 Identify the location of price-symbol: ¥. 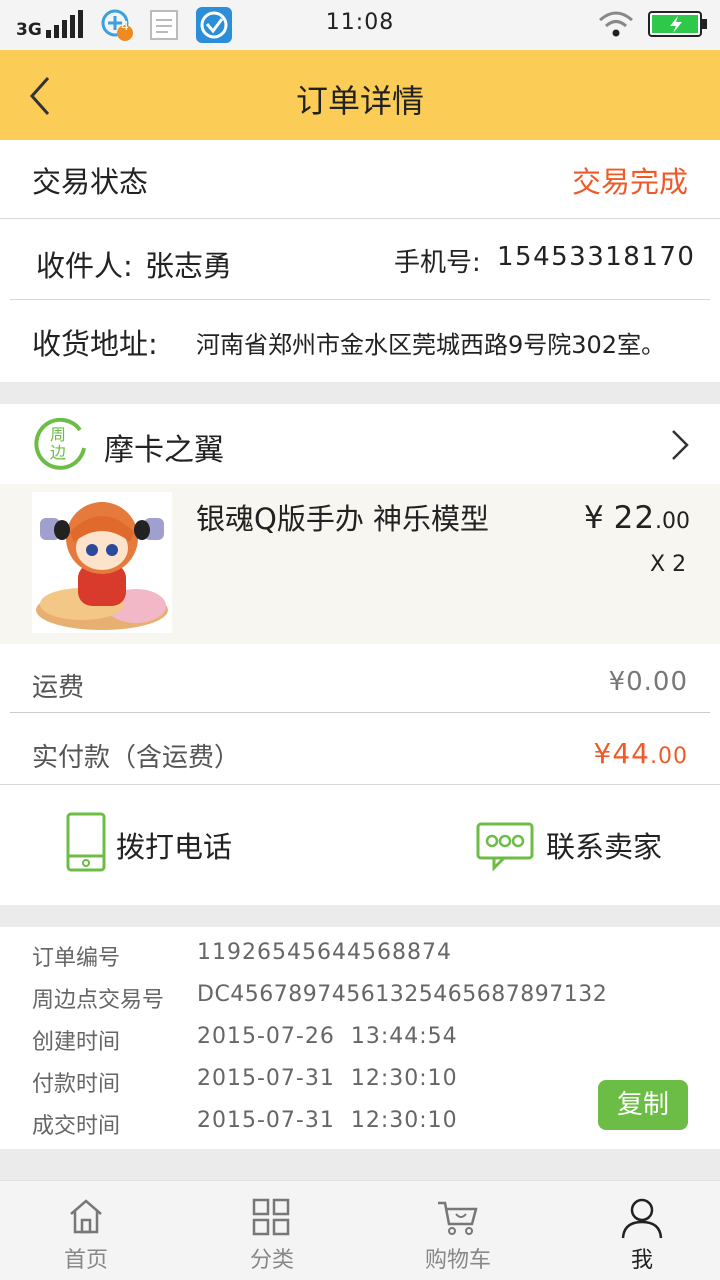
(594, 518).